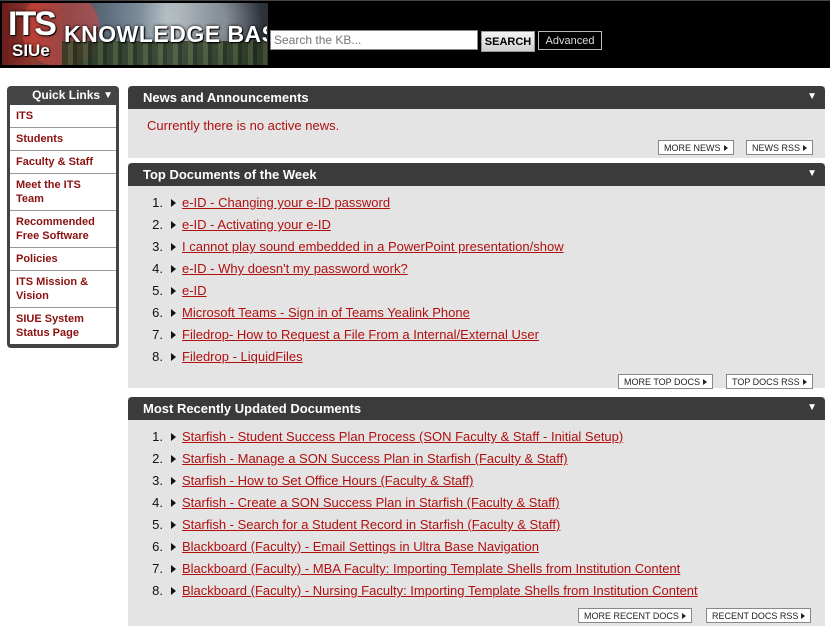 This screenshot has height=626, width=830. Describe the element at coordinates (295, 269) in the screenshot. I see `doc-link: e-ID - Why doesn't my password work?` at that location.